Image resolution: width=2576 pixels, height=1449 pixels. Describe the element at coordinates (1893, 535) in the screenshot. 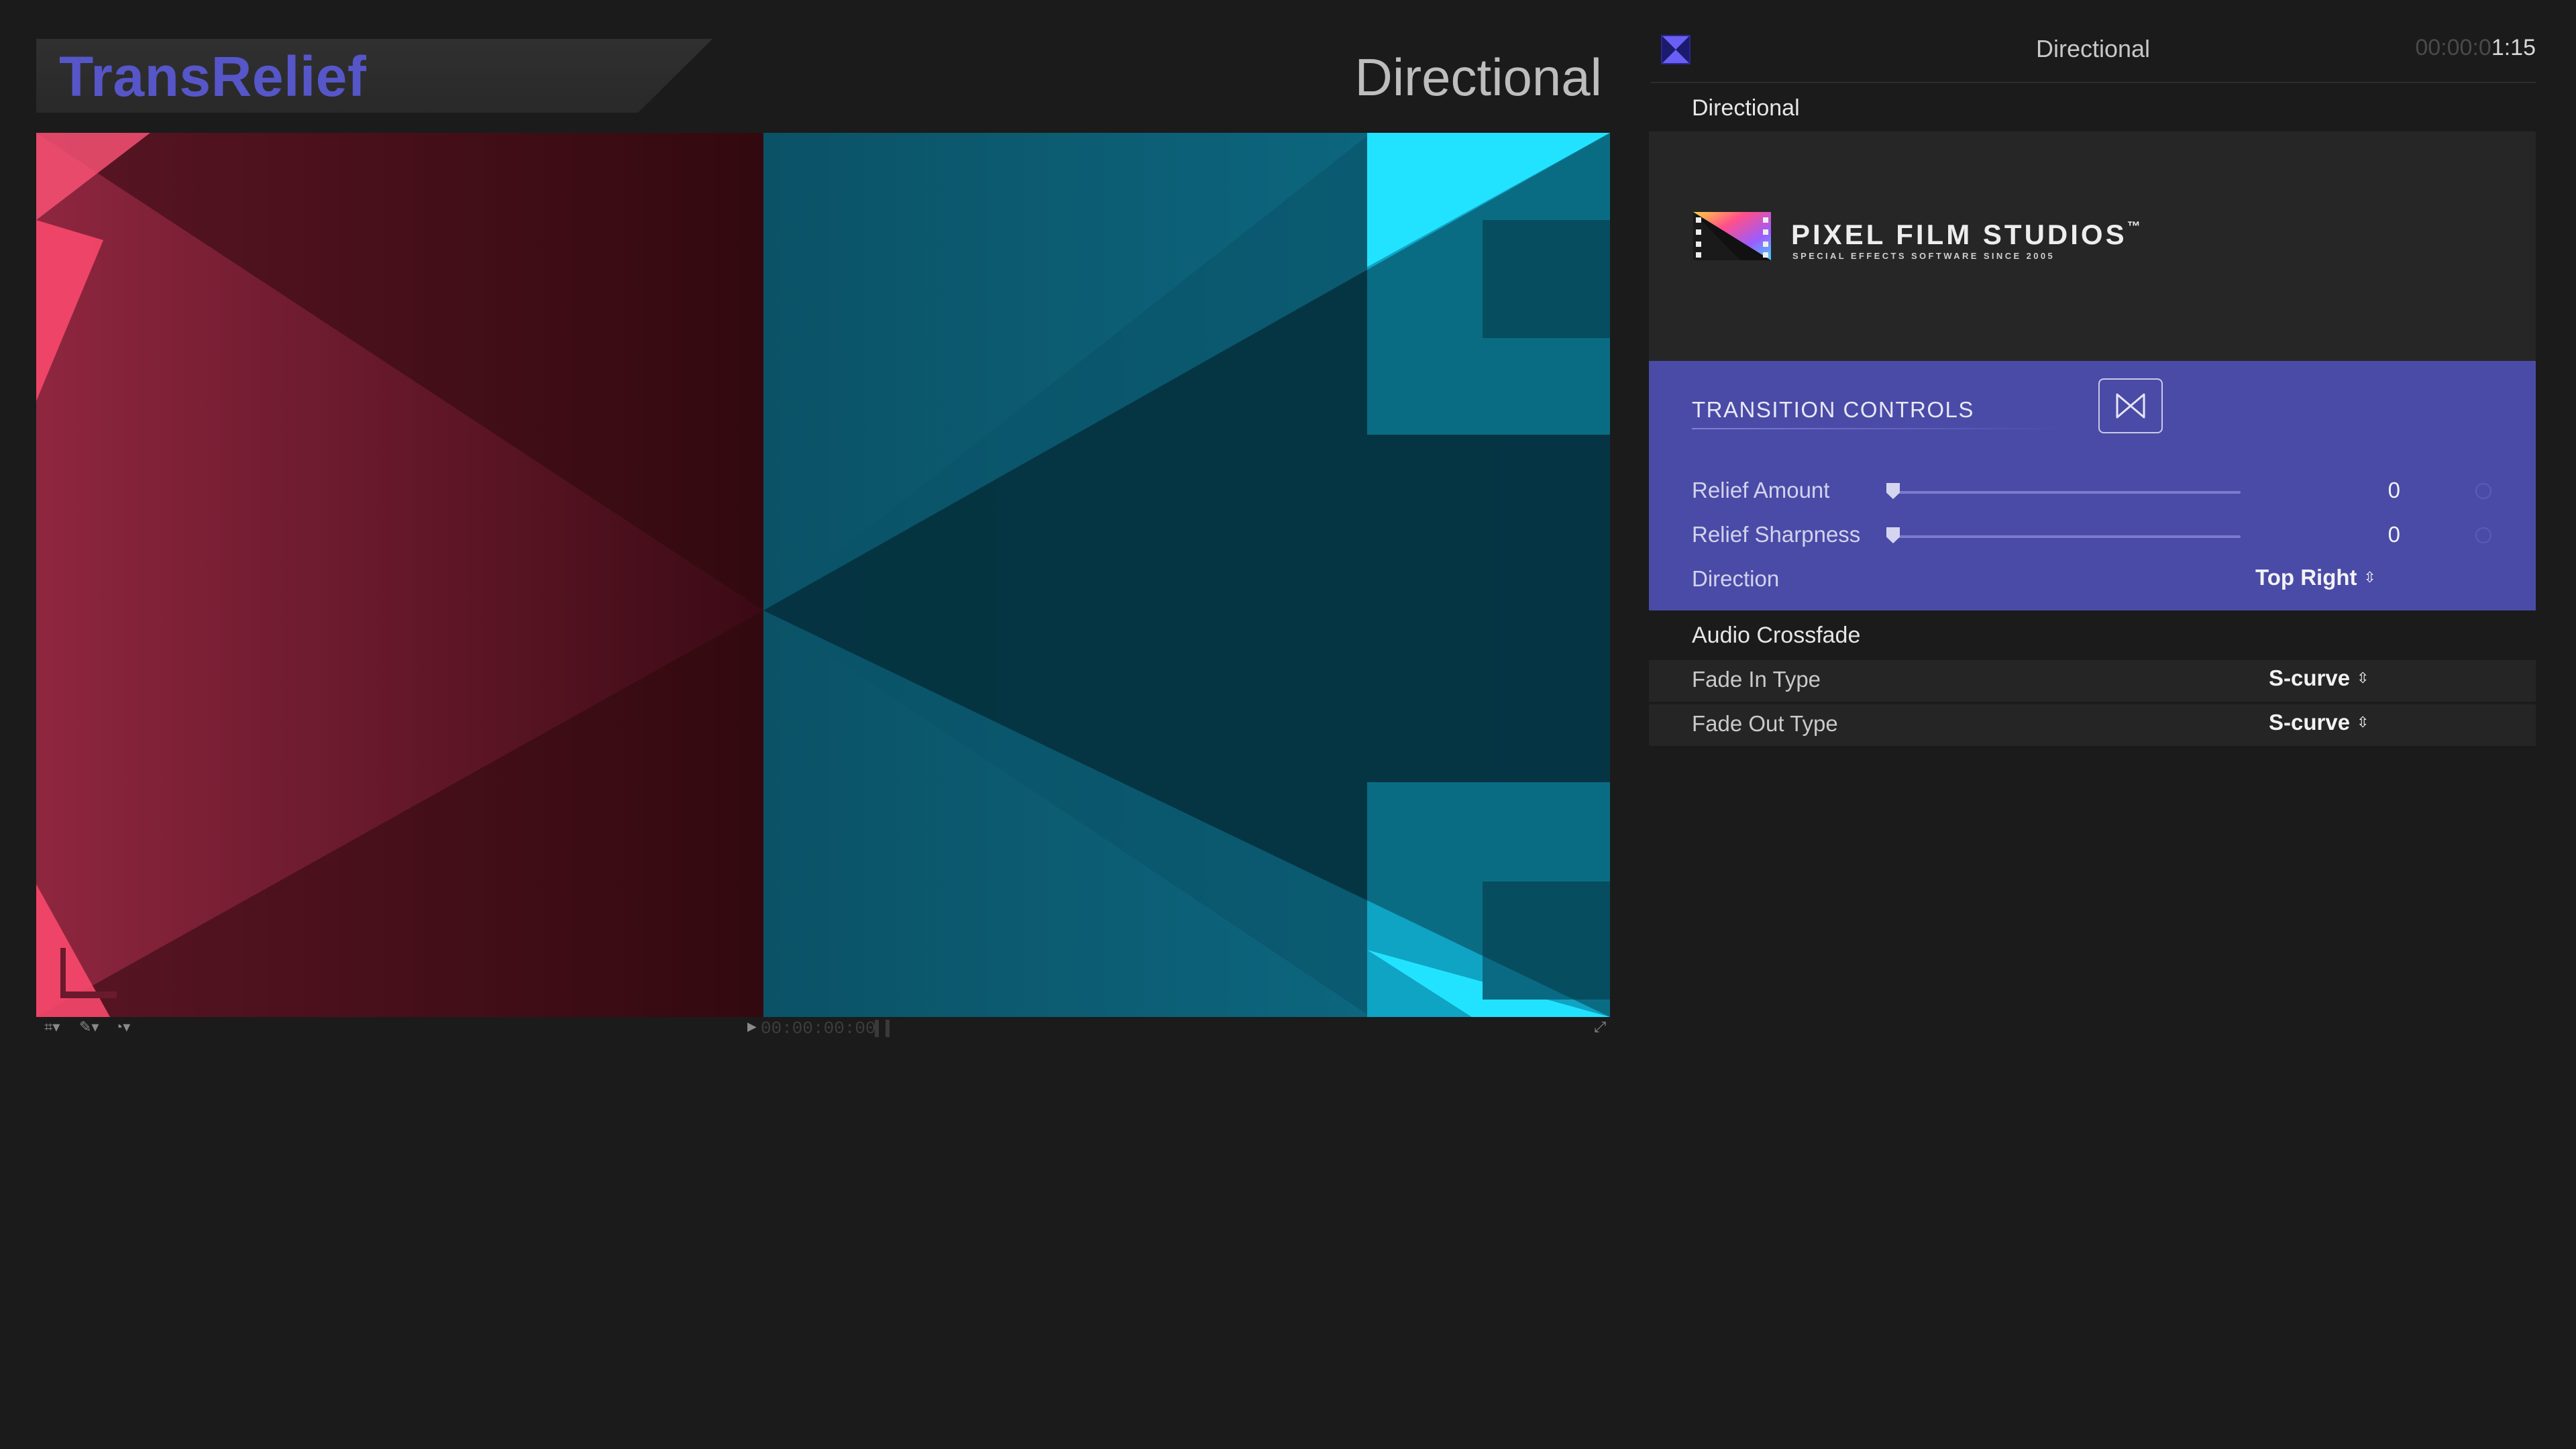

I see `relief-sharpness-knob` at that location.